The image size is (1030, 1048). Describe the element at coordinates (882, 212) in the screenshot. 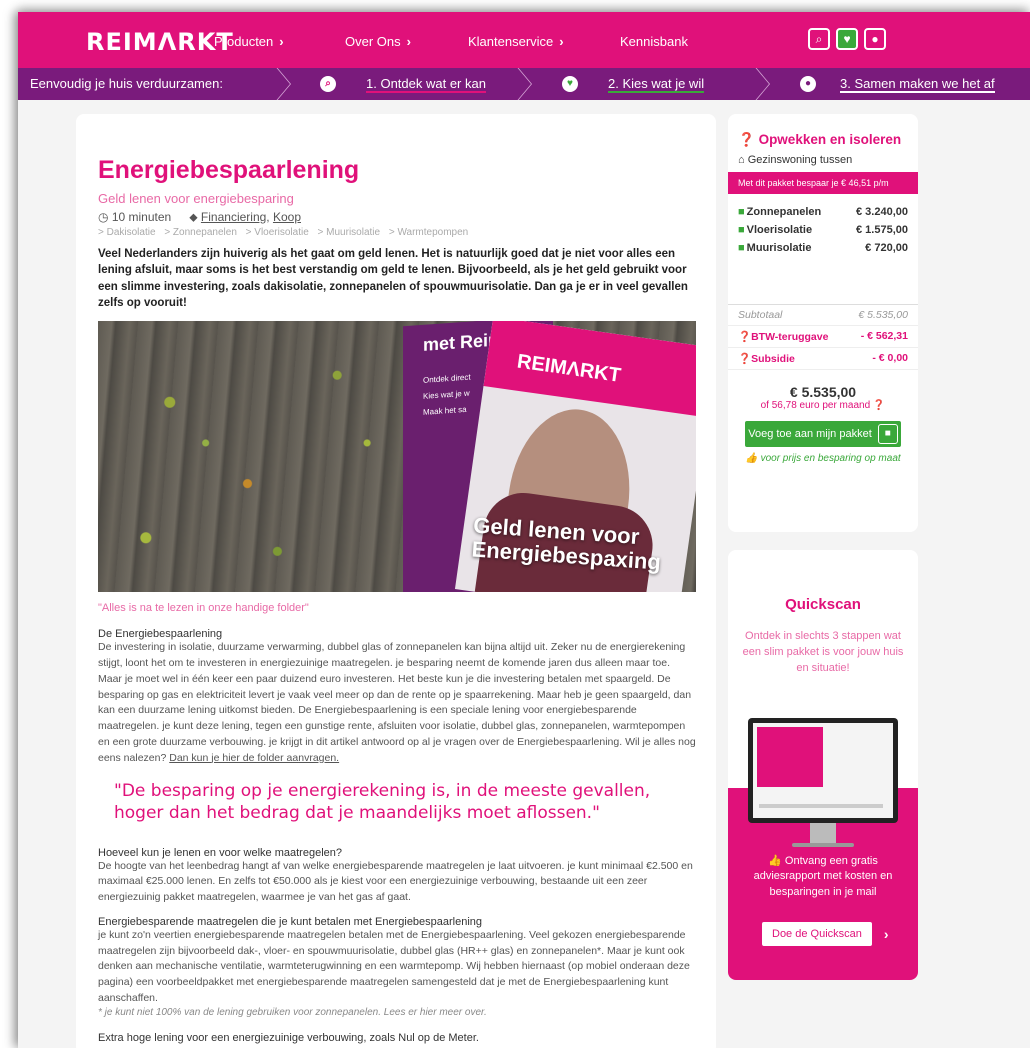

I see `package-item-price: € 3.240,00` at that location.